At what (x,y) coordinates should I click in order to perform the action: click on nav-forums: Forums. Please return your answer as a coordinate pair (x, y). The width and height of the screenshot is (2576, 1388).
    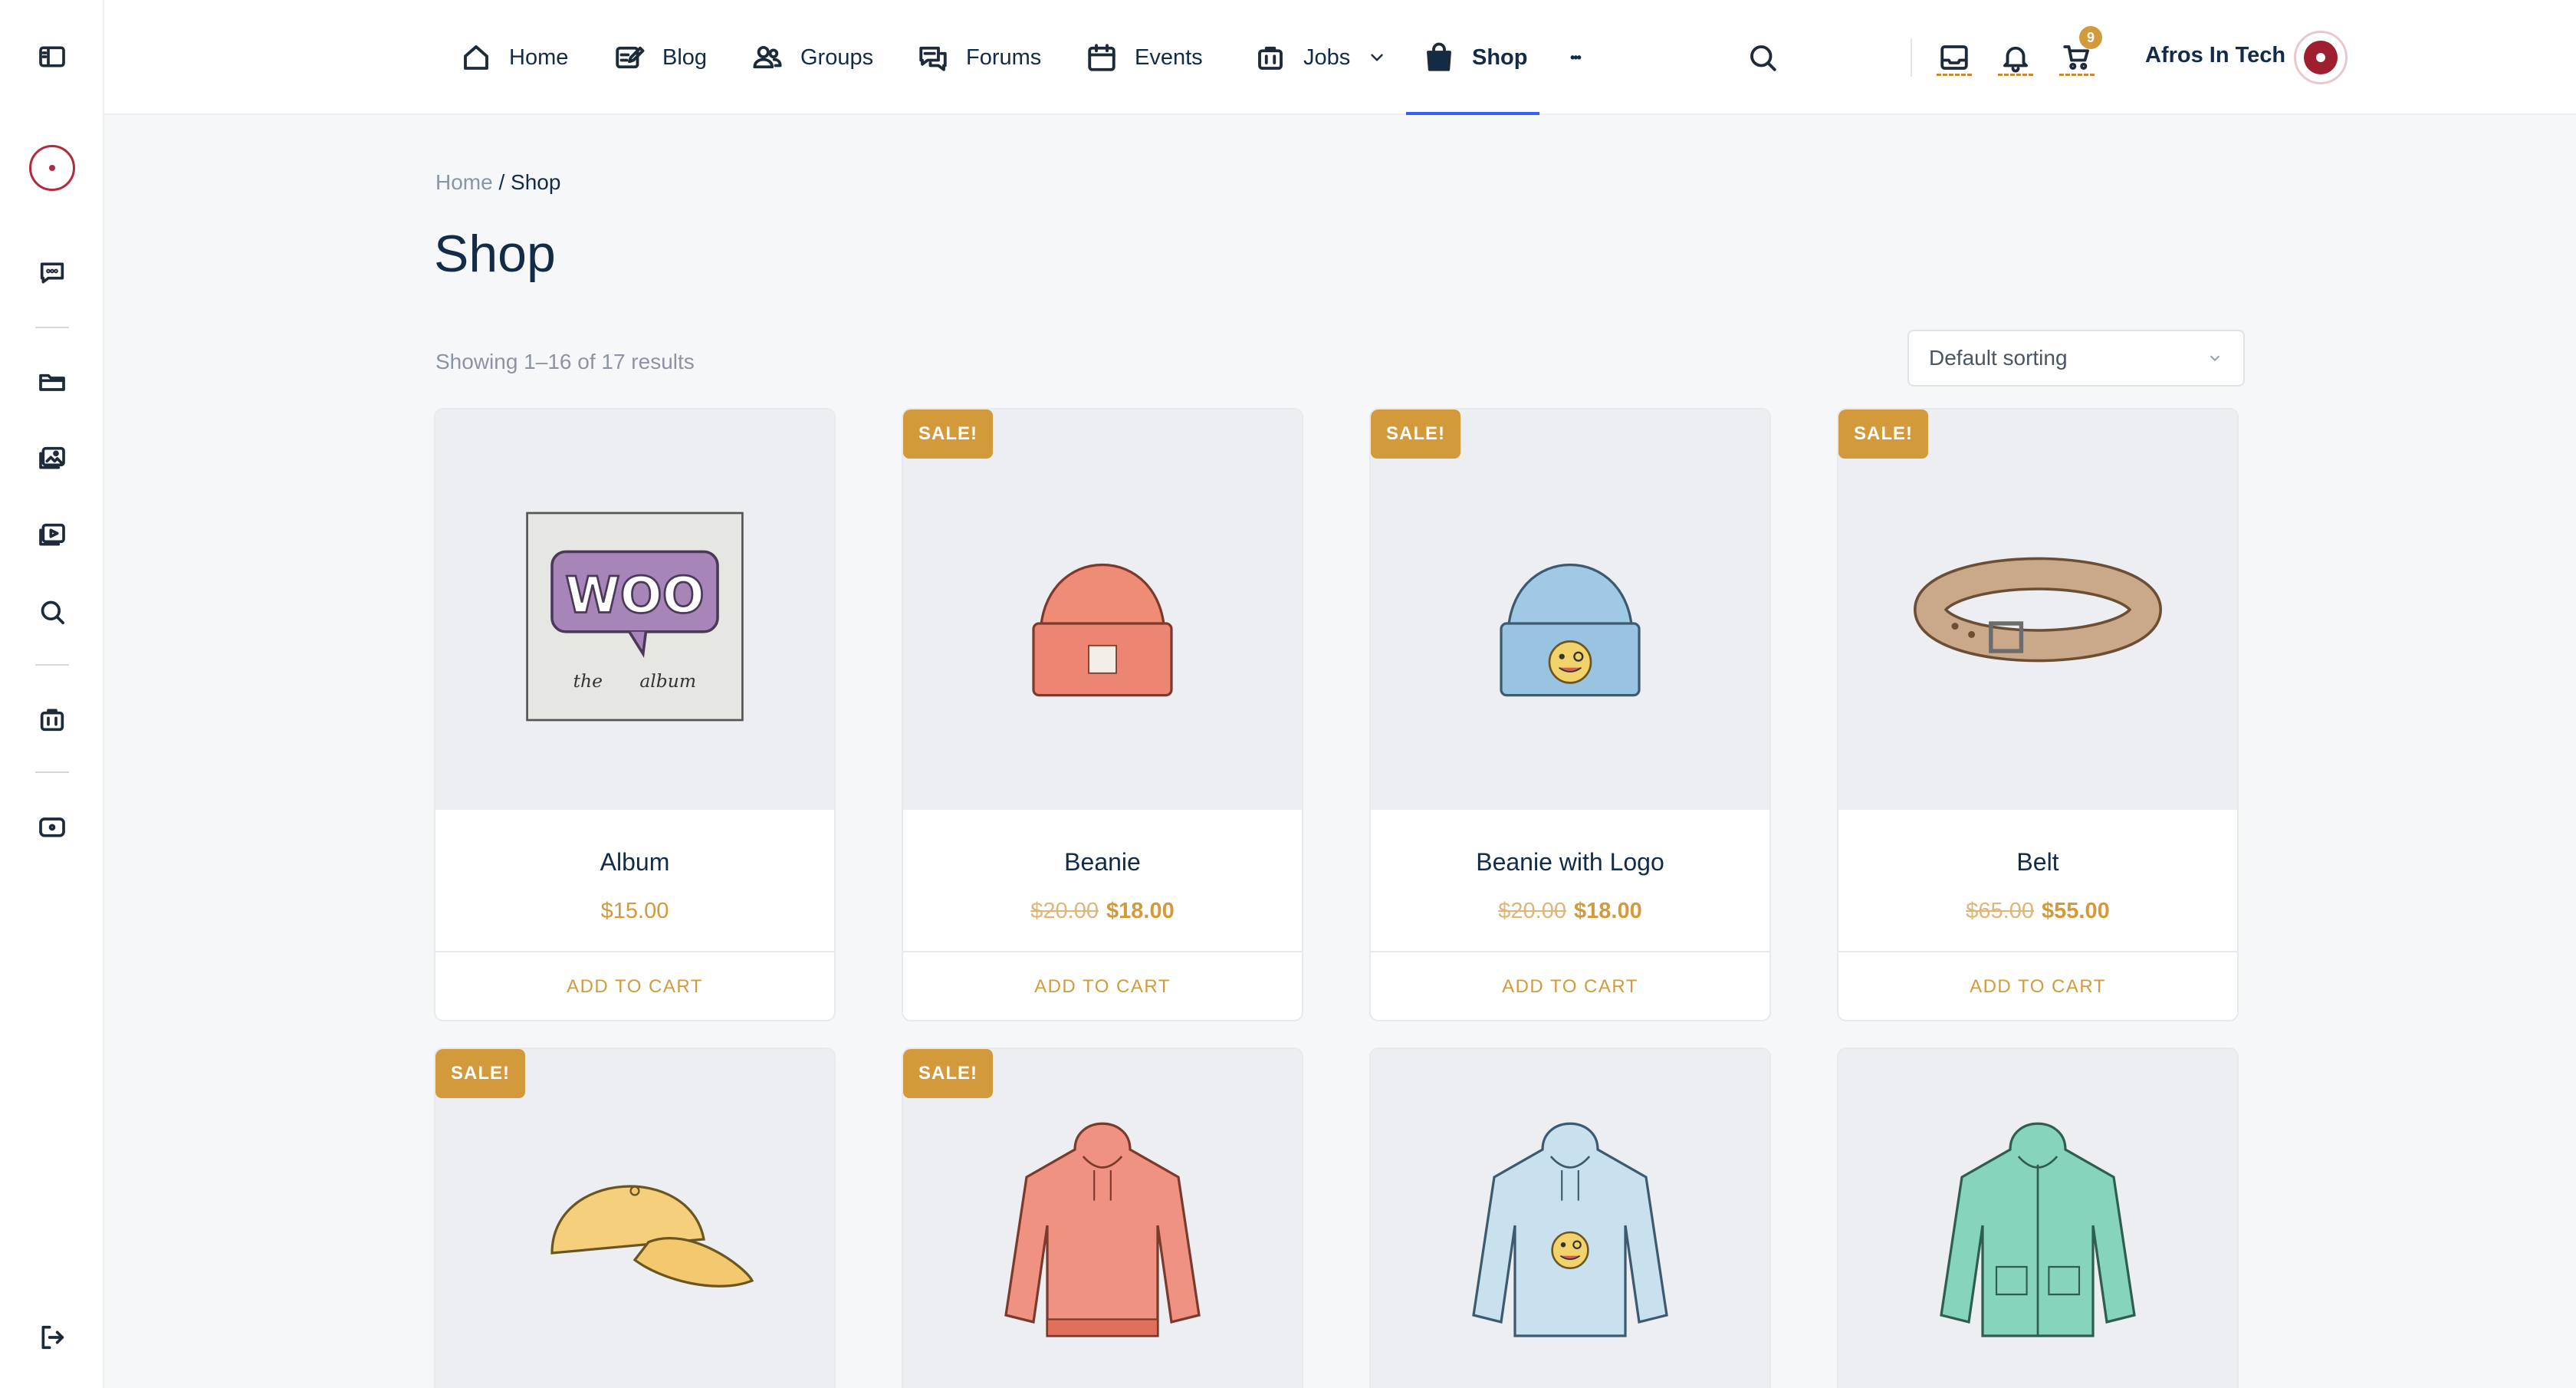
    Looking at the image, I should click on (979, 57).